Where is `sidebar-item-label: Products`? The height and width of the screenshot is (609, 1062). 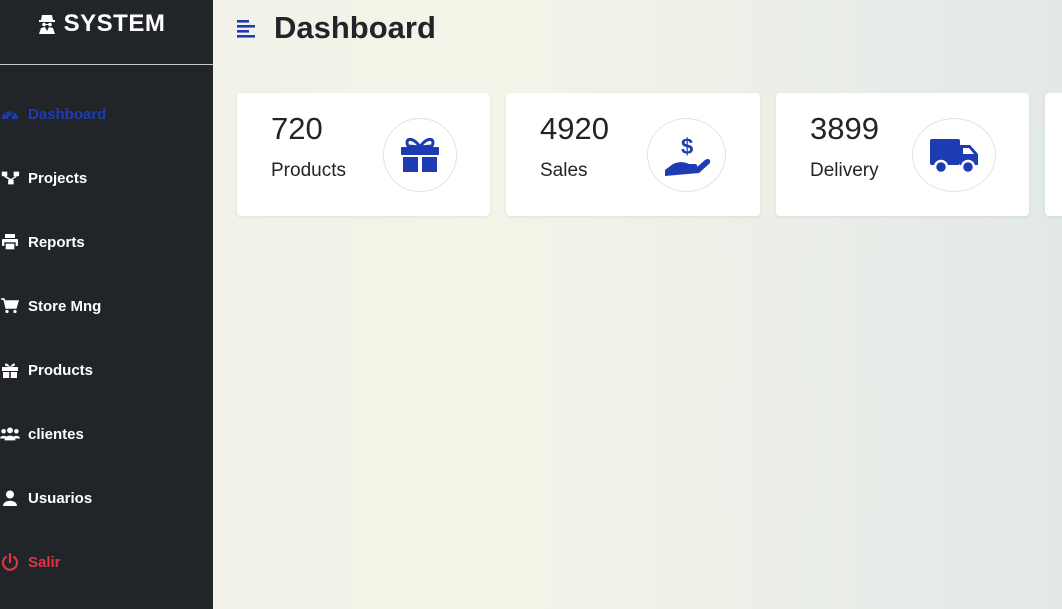
sidebar-item-label: Products is located at coordinates (61, 370).